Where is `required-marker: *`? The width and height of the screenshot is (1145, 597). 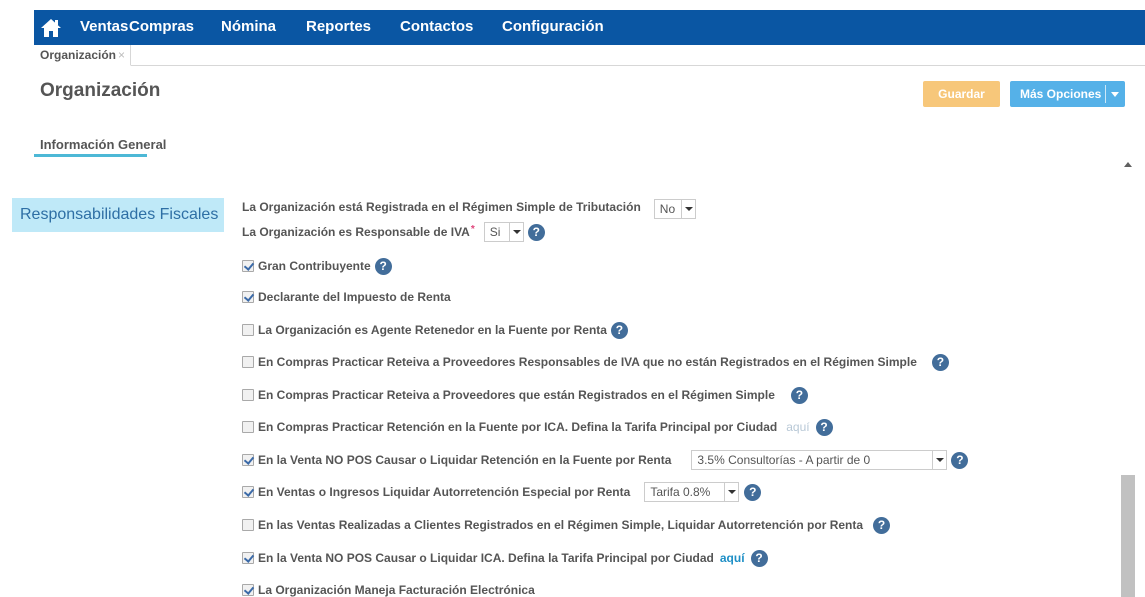
required-marker: * is located at coordinates (472, 229).